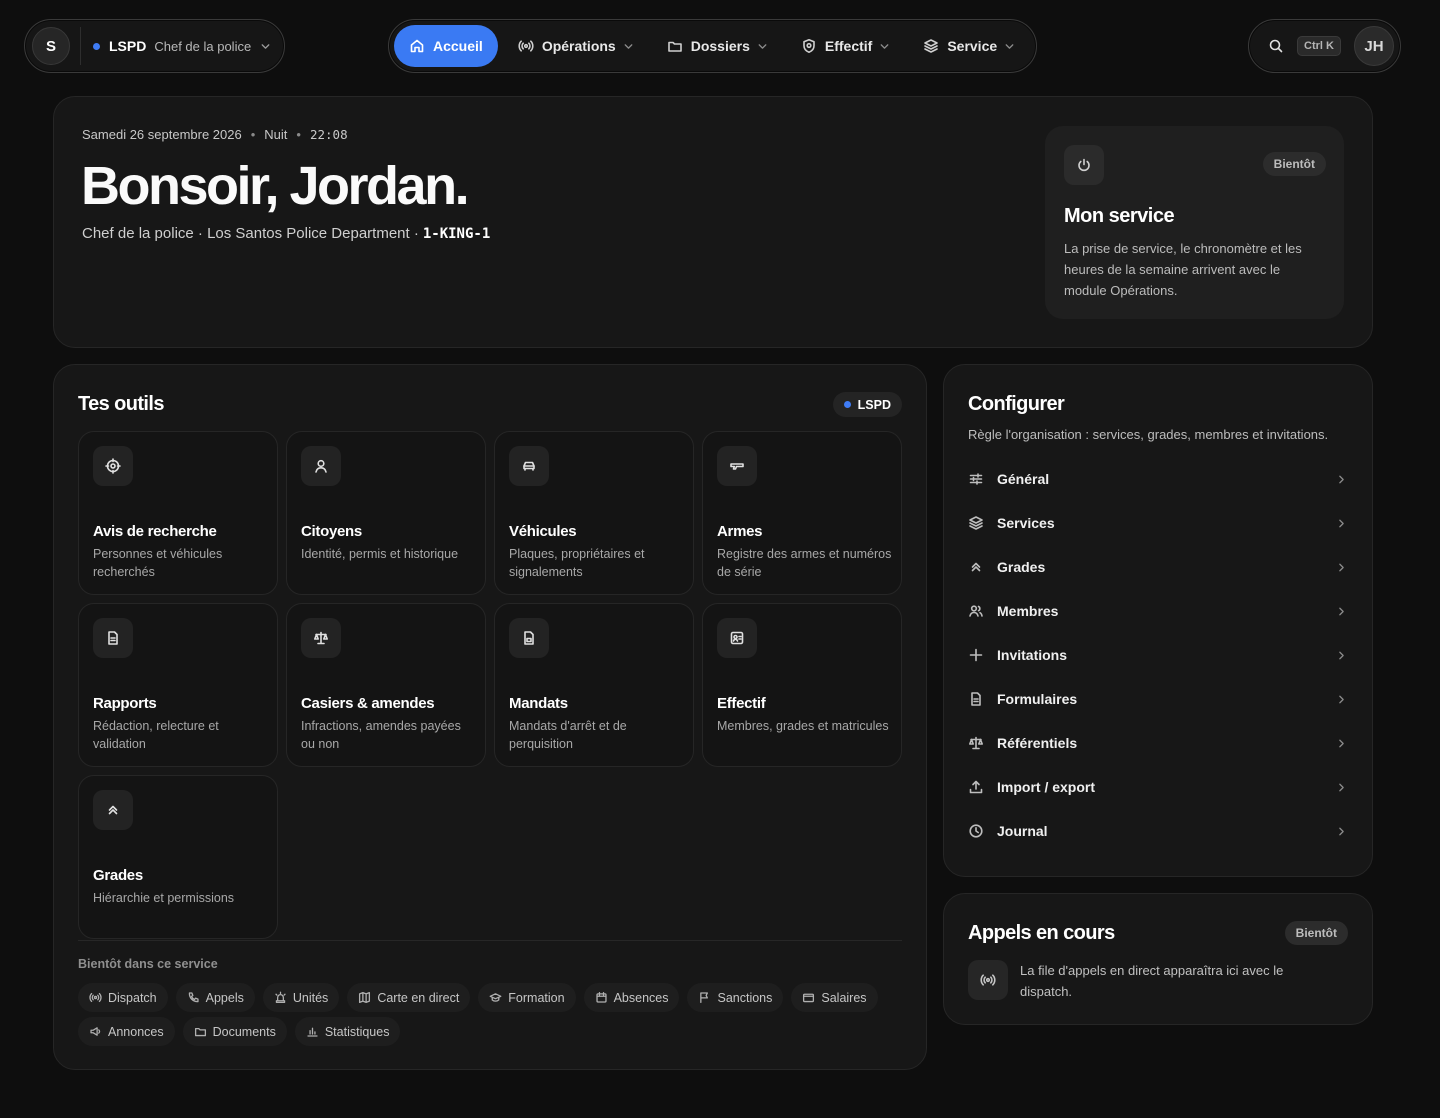  I want to click on plus-icon, so click(982, 655).